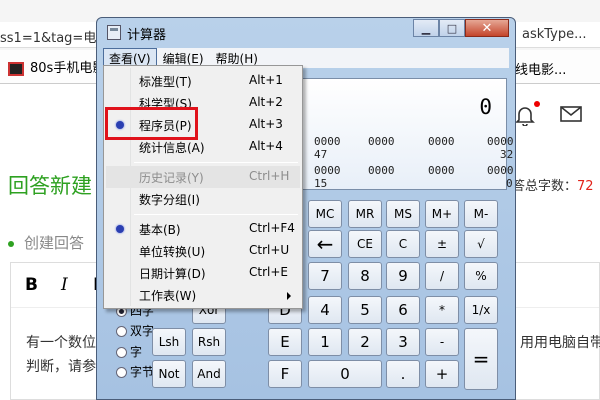 This screenshot has width=600, height=400. What do you see at coordinates (147, 35) in the screenshot?
I see `window-title: 计算器` at bounding box center [147, 35].